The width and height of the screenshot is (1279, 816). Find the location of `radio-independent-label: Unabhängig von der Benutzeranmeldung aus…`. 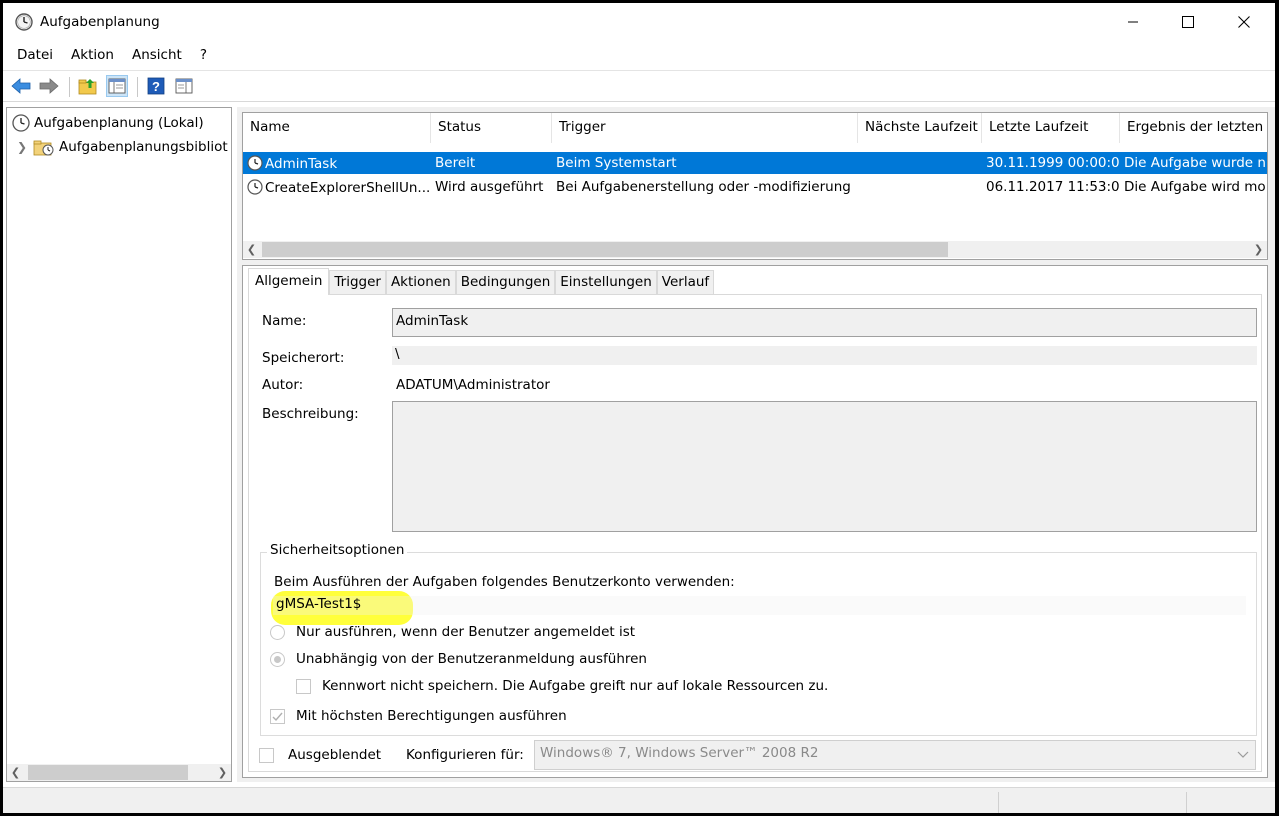

radio-independent-label: Unabhängig von der Benutzeranmeldung aus… is located at coordinates (471, 659).